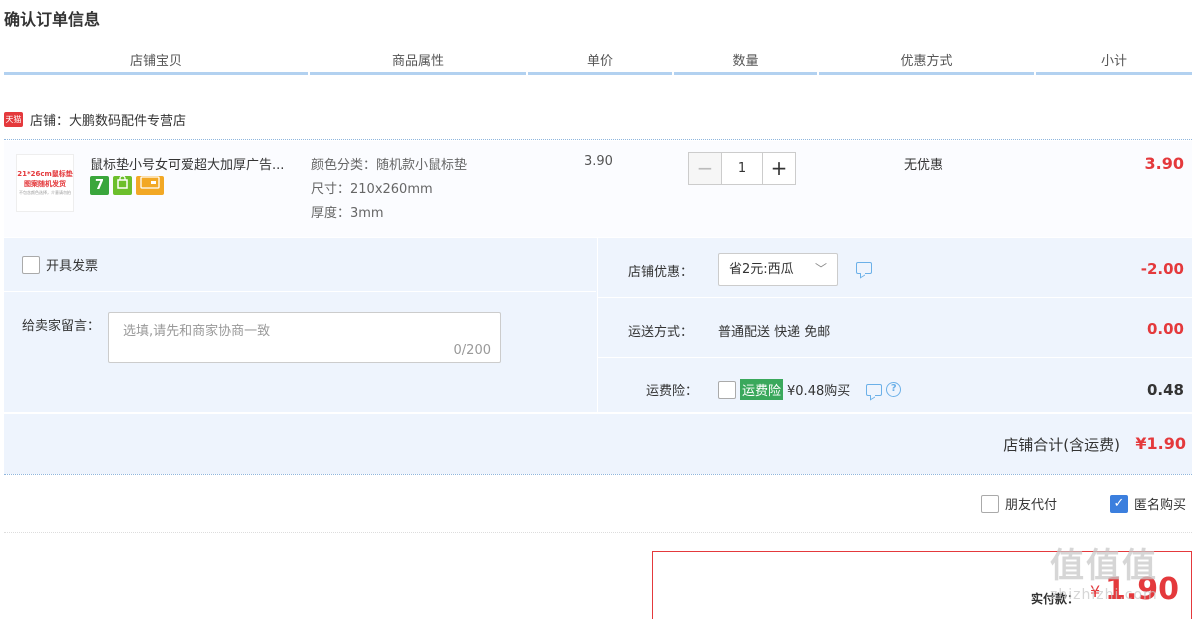 This screenshot has width=1201, height=619. Describe the element at coordinates (761, 269) in the screenshot. I see `shop-discount-value: 省2元:西瓜` at that location.